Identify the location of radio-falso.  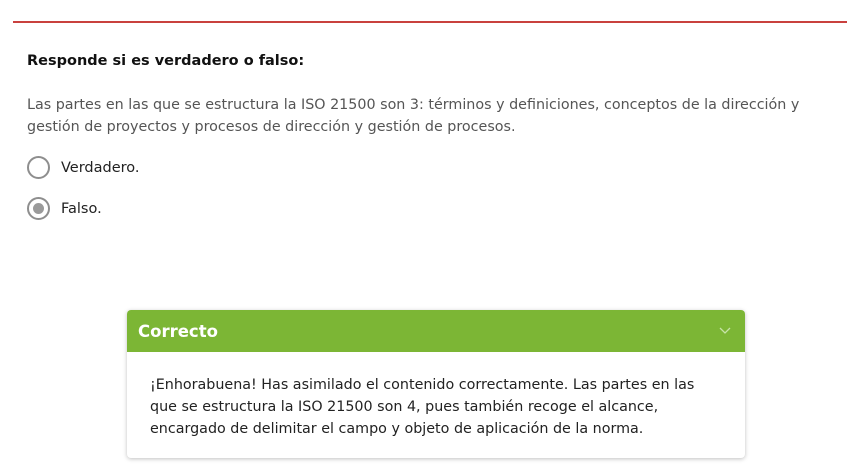
(38, 208).